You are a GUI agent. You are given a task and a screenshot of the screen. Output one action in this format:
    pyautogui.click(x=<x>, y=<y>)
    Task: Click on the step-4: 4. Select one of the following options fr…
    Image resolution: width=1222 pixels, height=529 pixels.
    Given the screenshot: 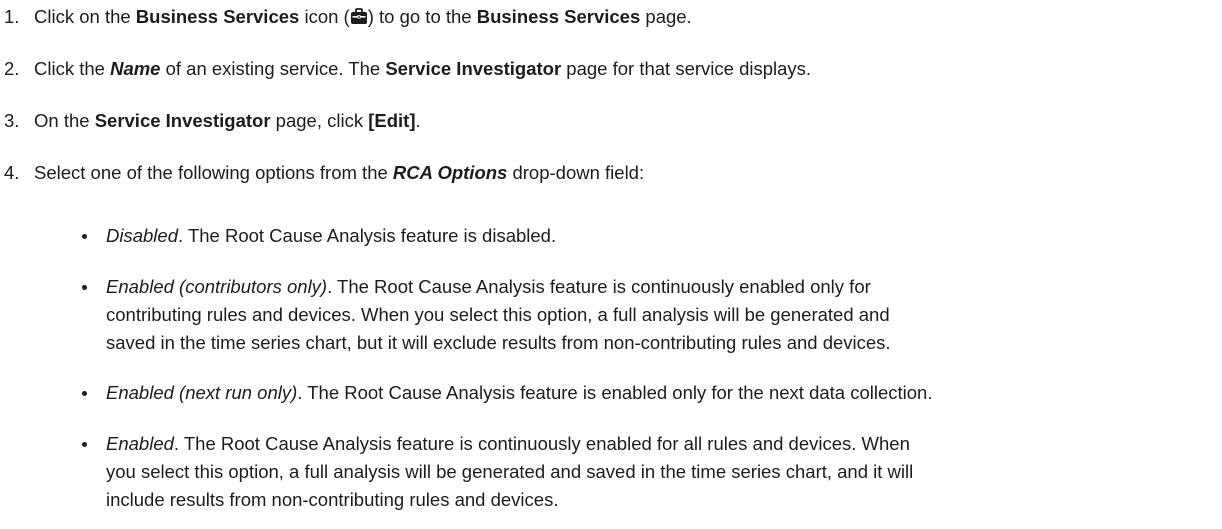 What is the action you would take?
    pyautogui.click(x=322, y=173)
    